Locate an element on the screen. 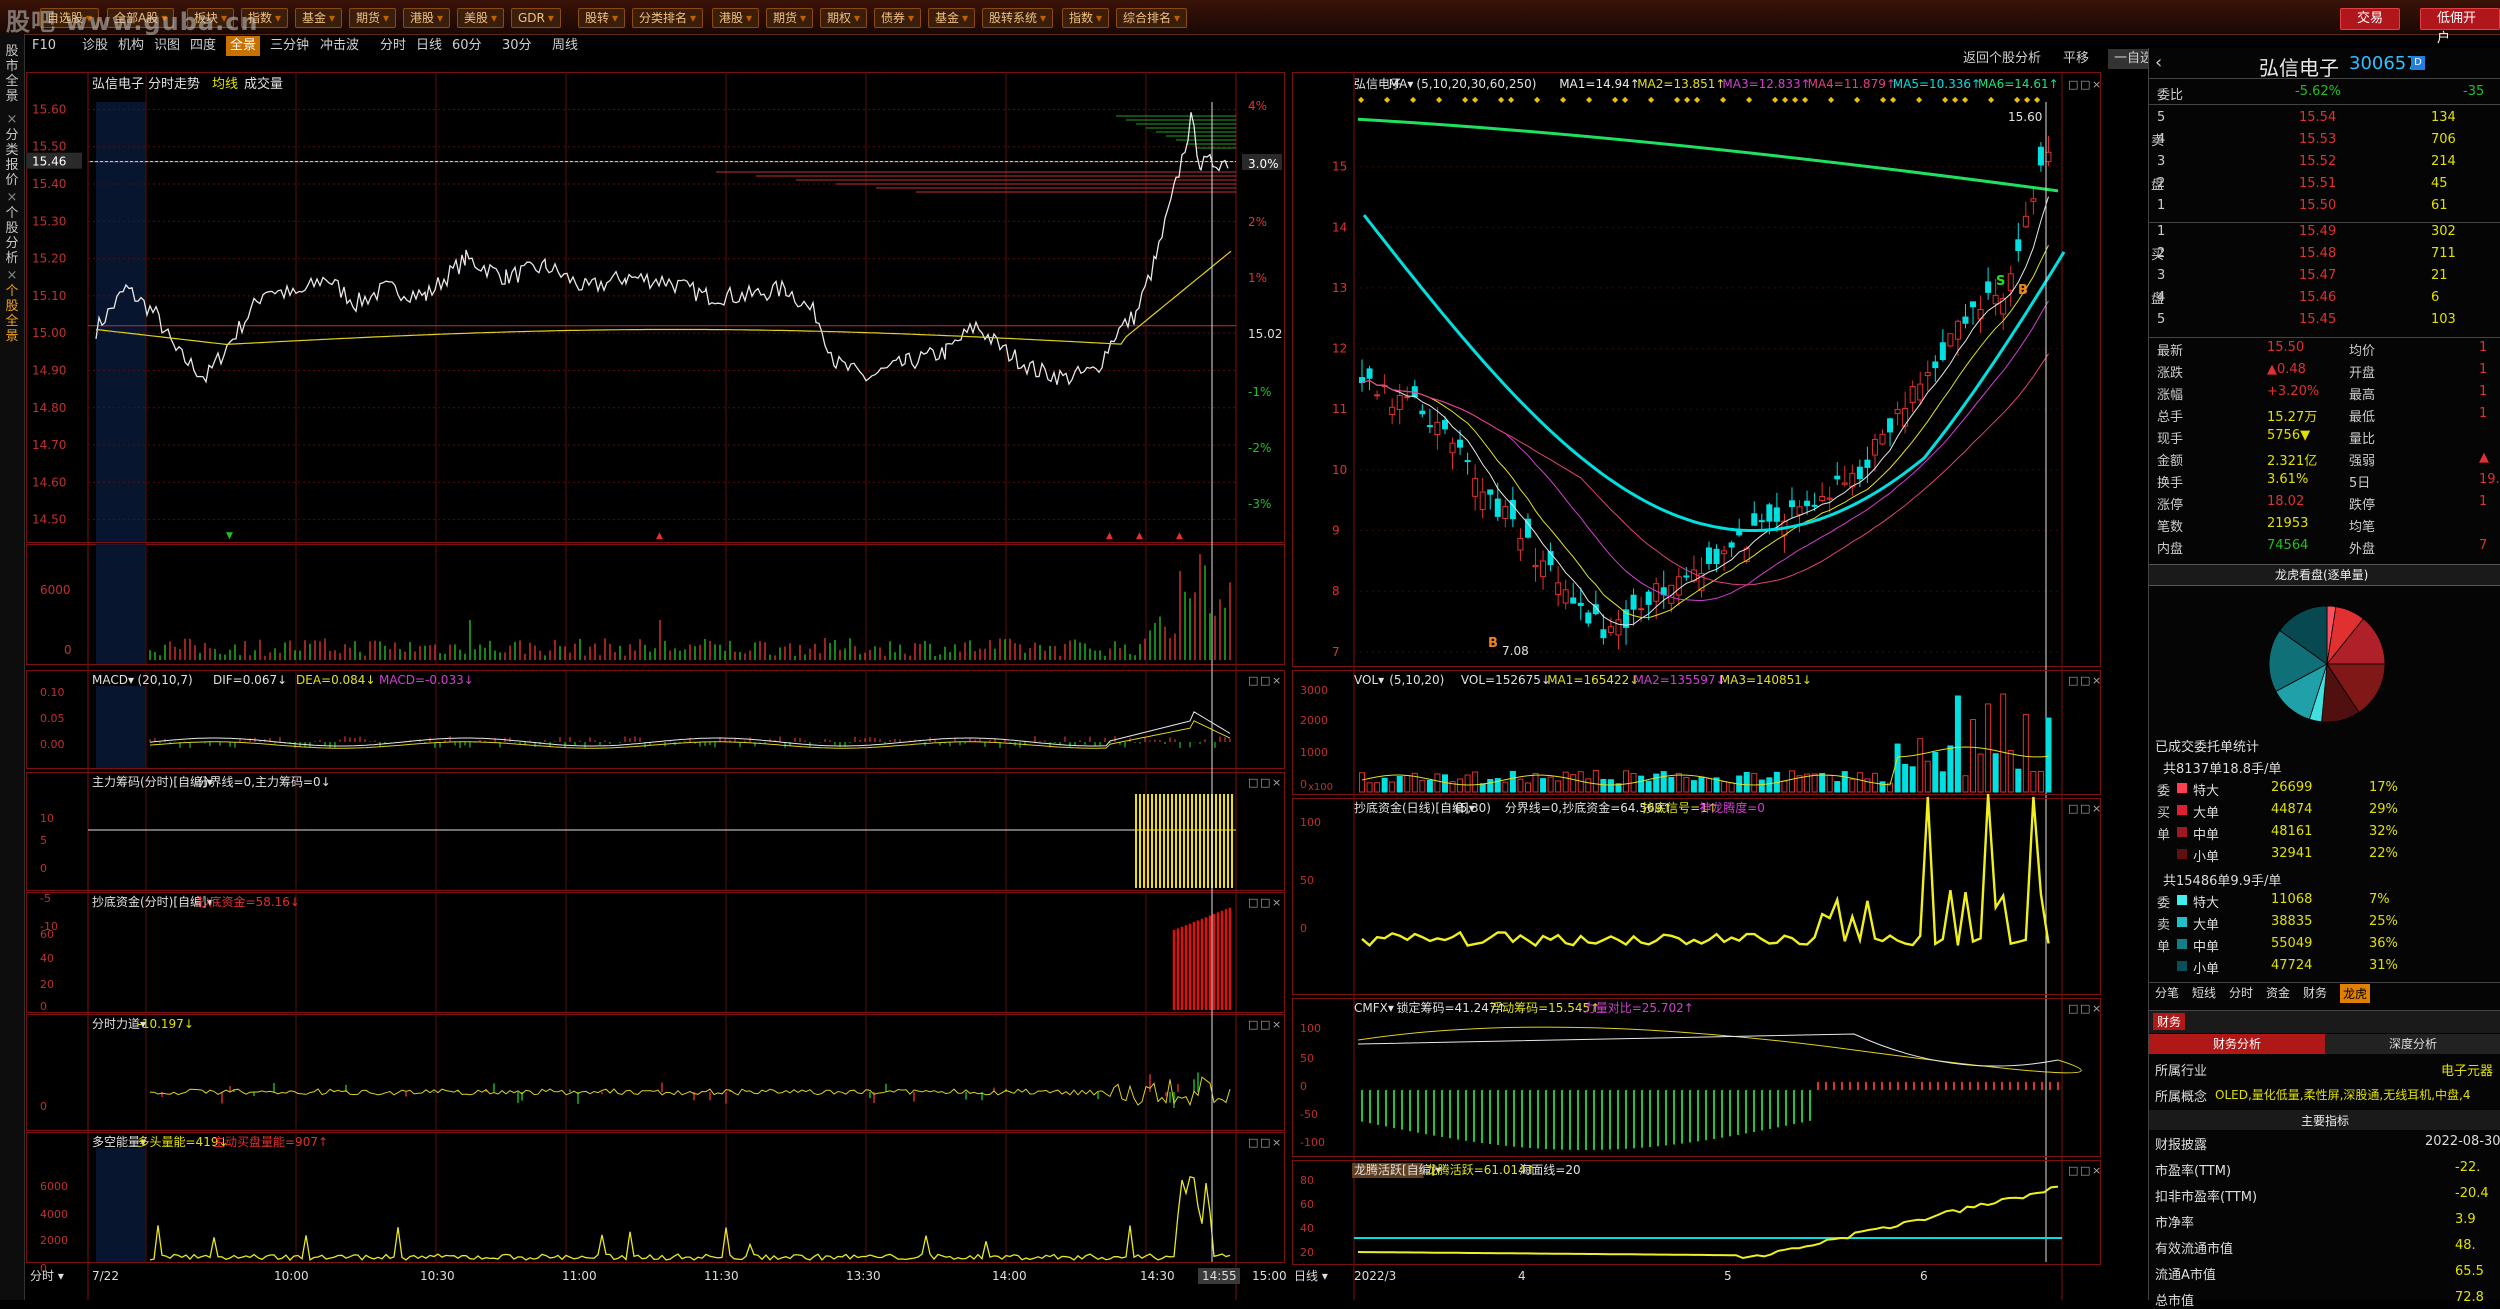  subbar-tab: 三分钟 is located at coordinates (289, 46).